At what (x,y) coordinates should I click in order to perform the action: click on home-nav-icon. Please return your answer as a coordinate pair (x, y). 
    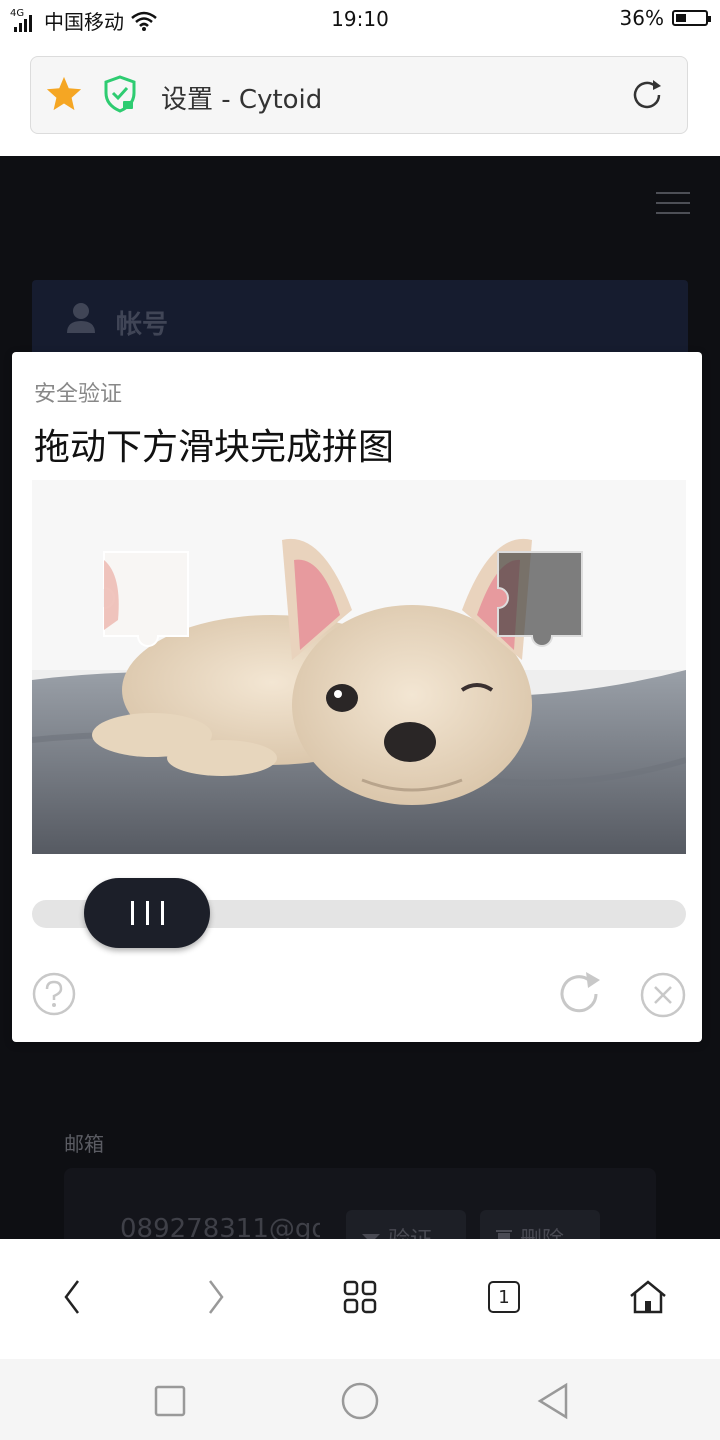
    Looking at the image, I should click on (360, 1401).